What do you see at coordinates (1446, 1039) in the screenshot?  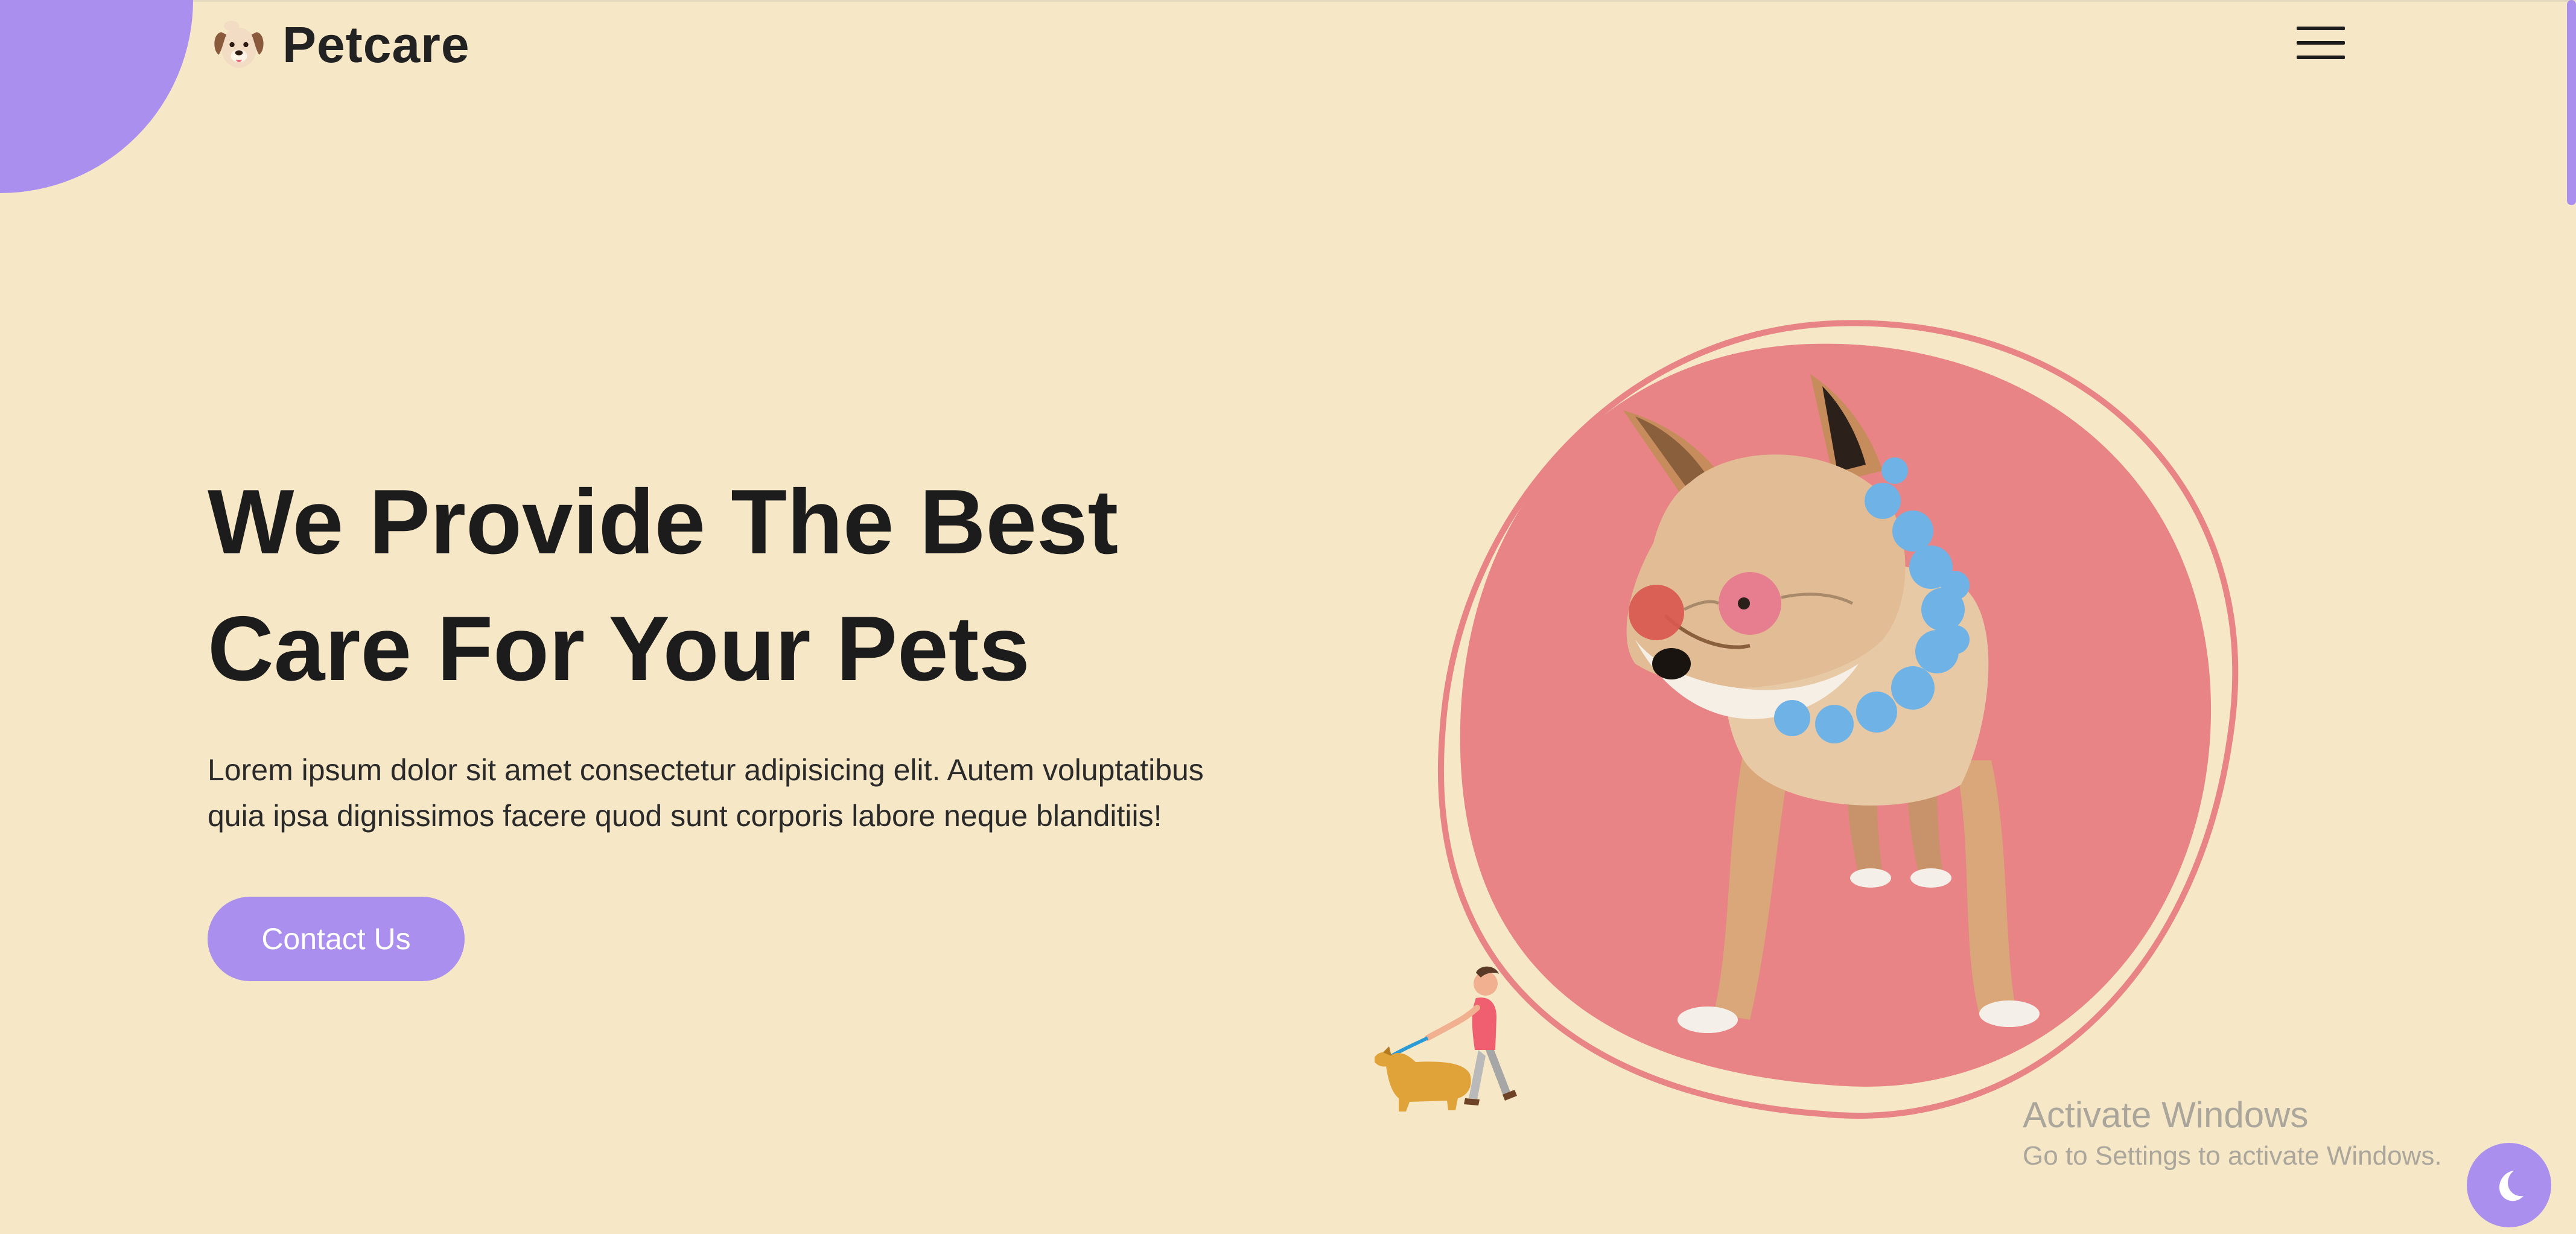 I see `person-walking-dog-illustration` at bounding box center [1446, 1039].